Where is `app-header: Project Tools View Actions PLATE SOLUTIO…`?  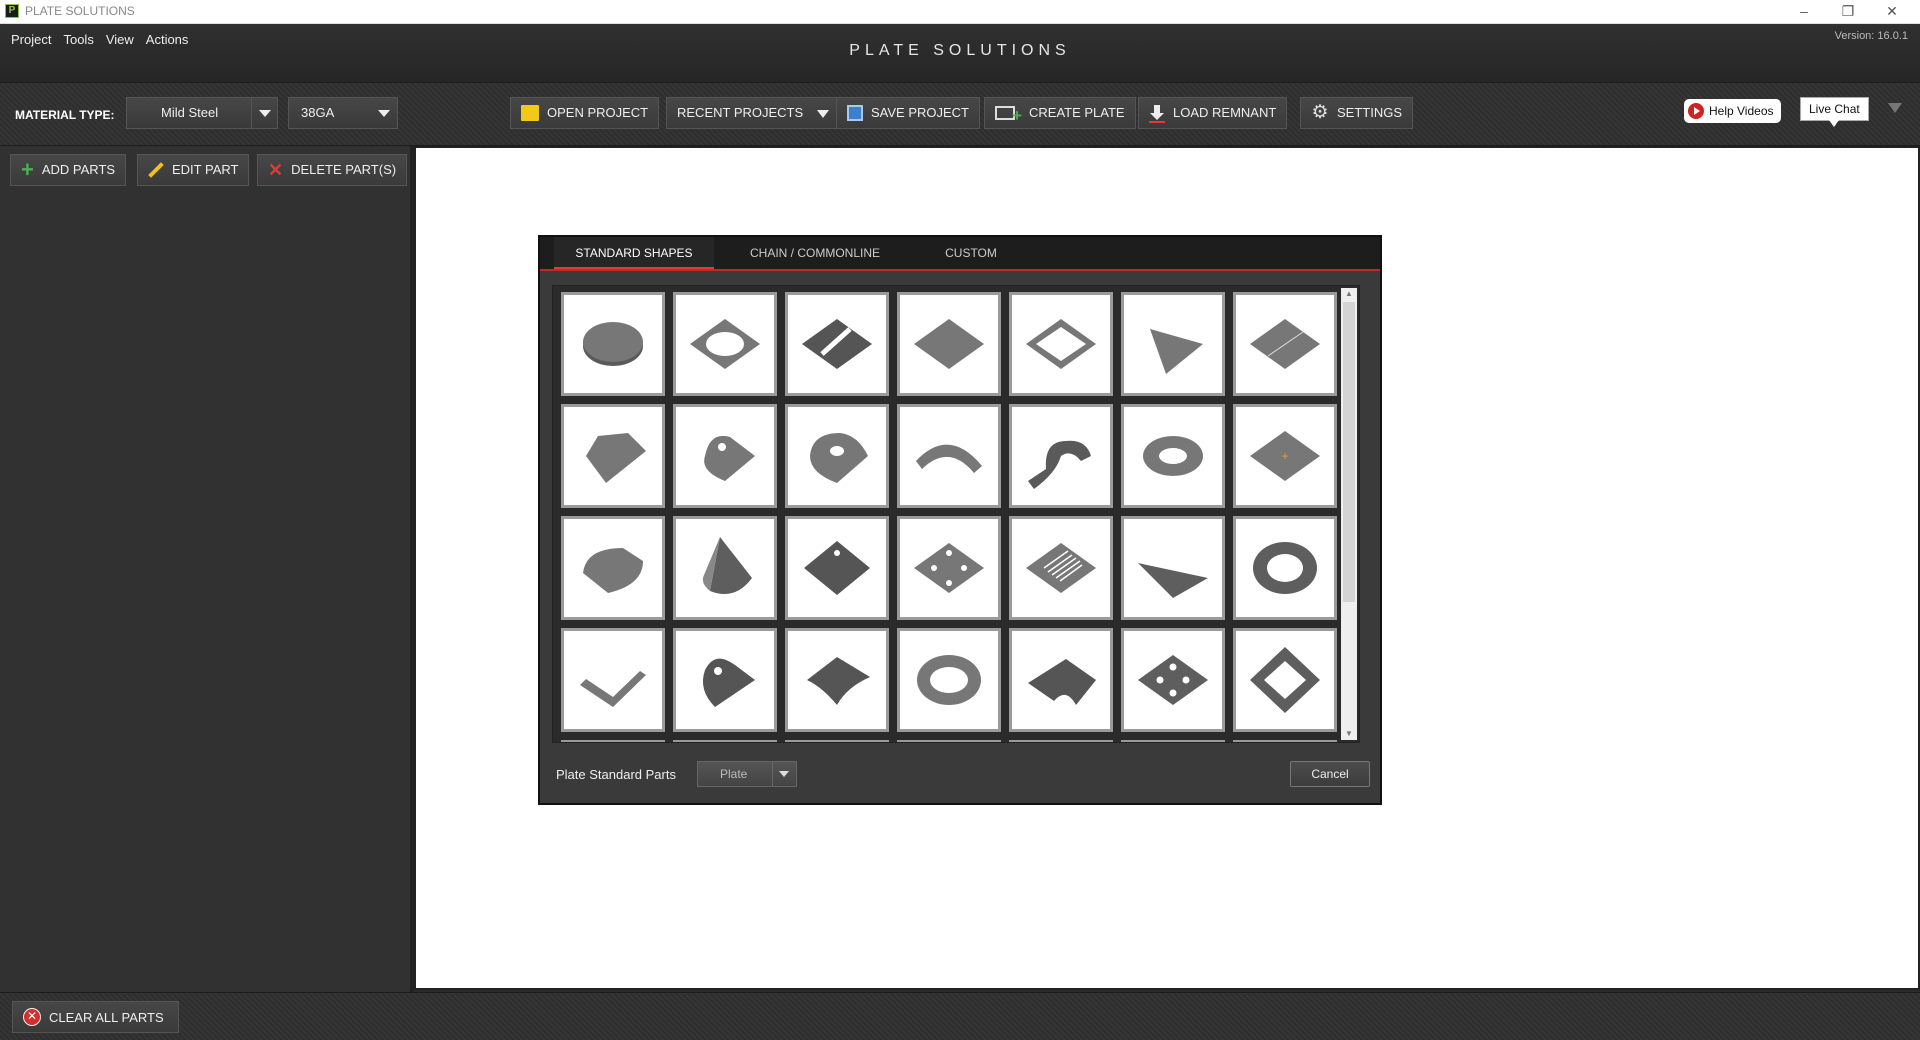
app-header: Project Tools View Actions PLATE SOLUTIO… is located at coordinates (960, 53).